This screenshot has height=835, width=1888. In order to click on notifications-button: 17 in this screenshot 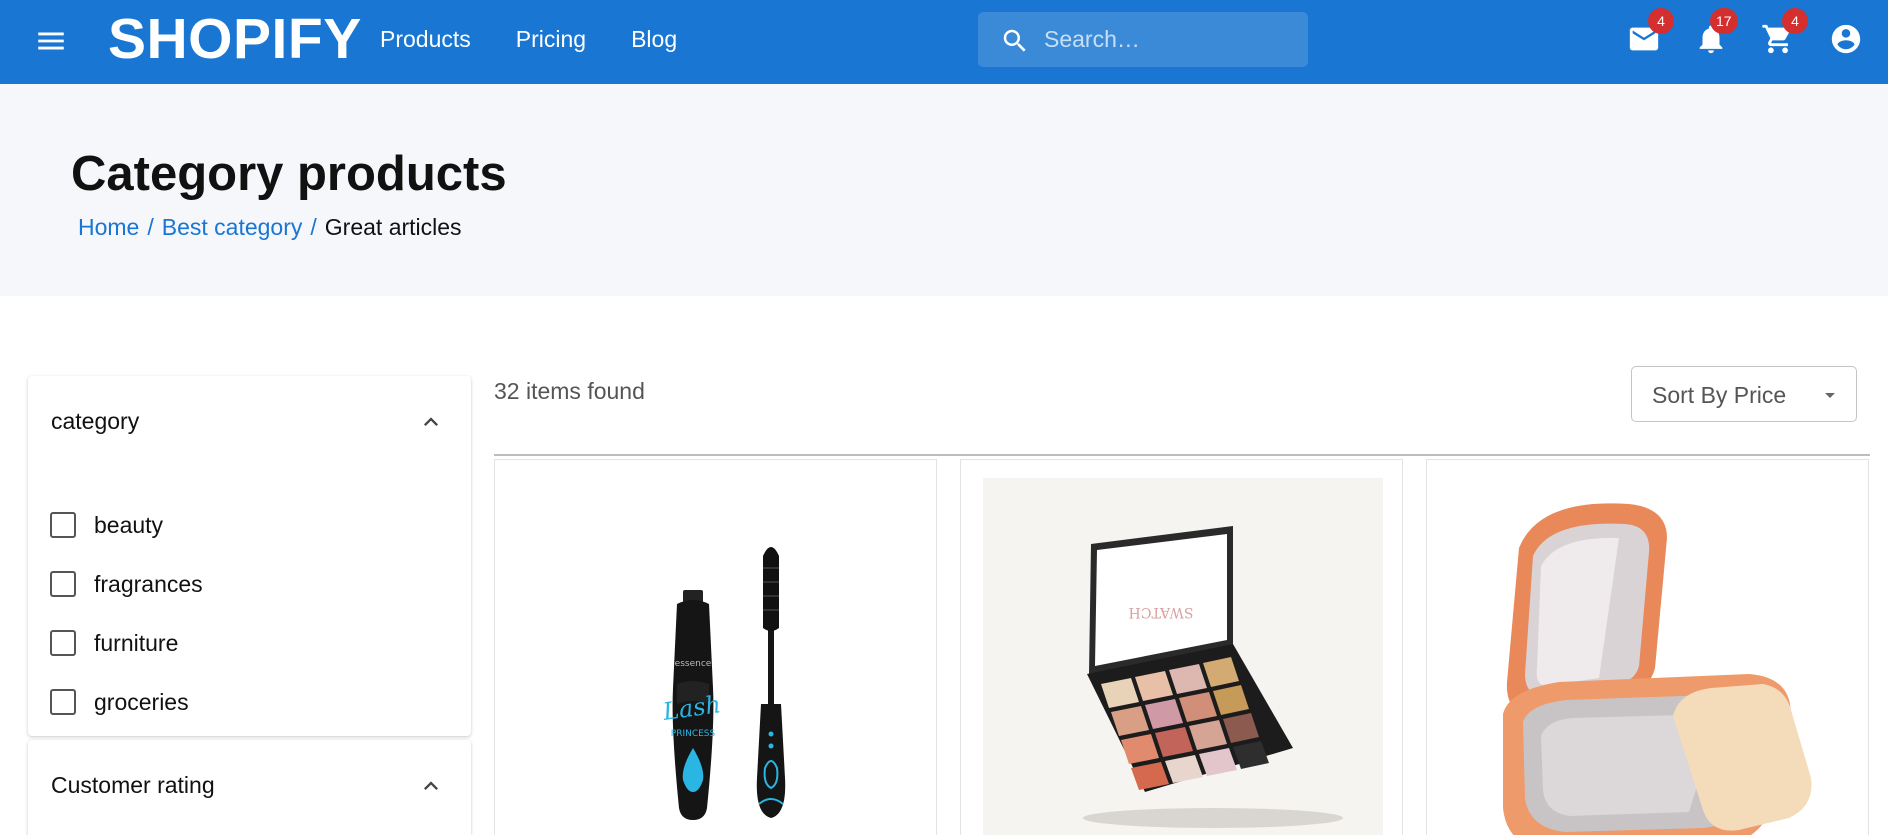, I will do `click(1716, 32)`.